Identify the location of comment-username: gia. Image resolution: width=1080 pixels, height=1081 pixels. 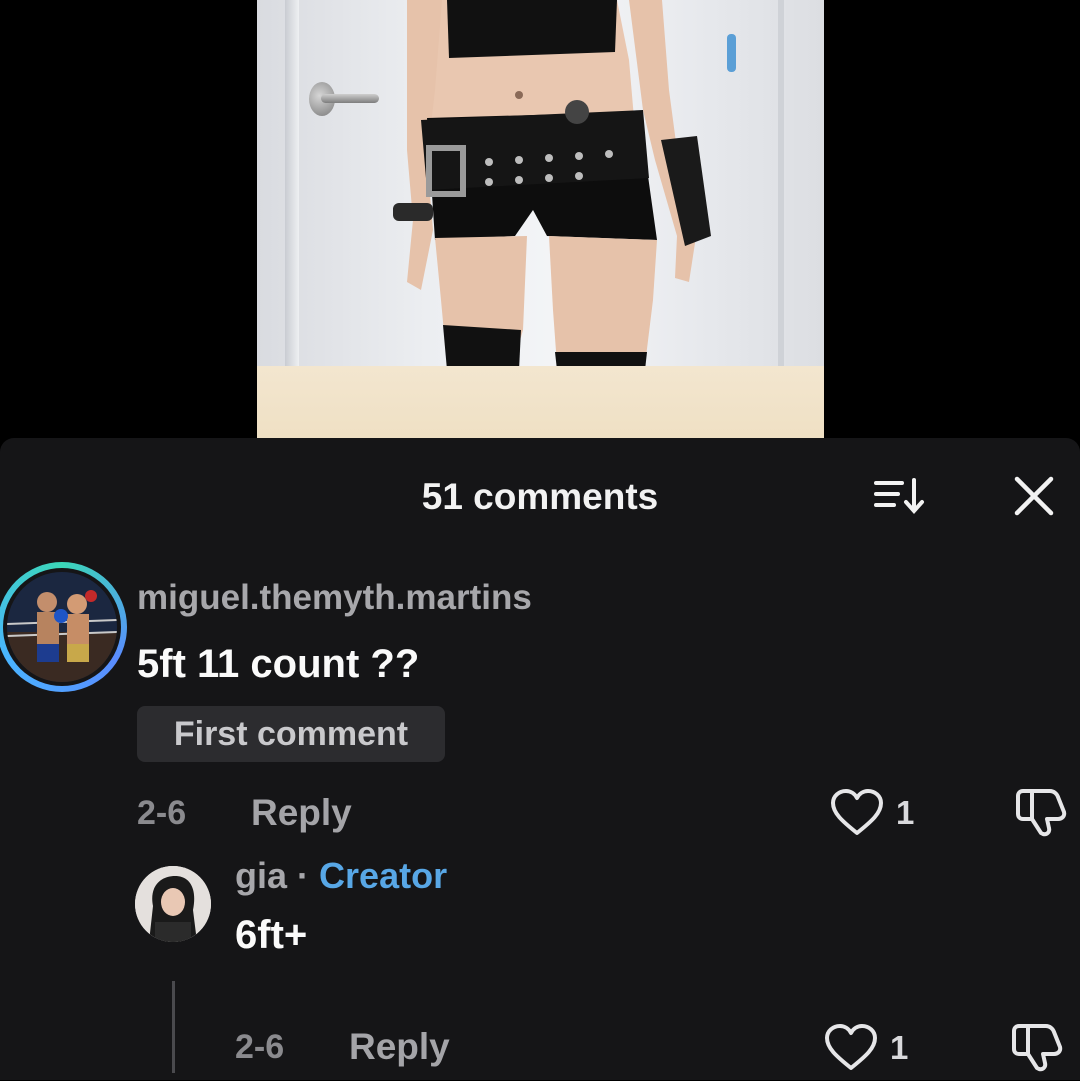
(261, 875).